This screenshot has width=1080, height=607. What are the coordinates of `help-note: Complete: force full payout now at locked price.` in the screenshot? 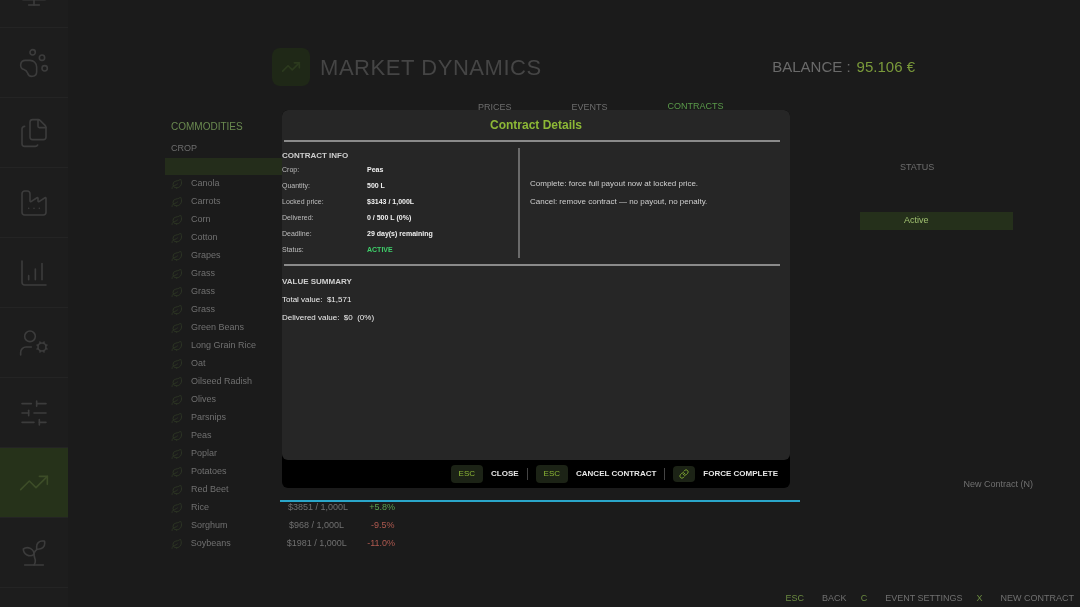 It's located at (615, 184).